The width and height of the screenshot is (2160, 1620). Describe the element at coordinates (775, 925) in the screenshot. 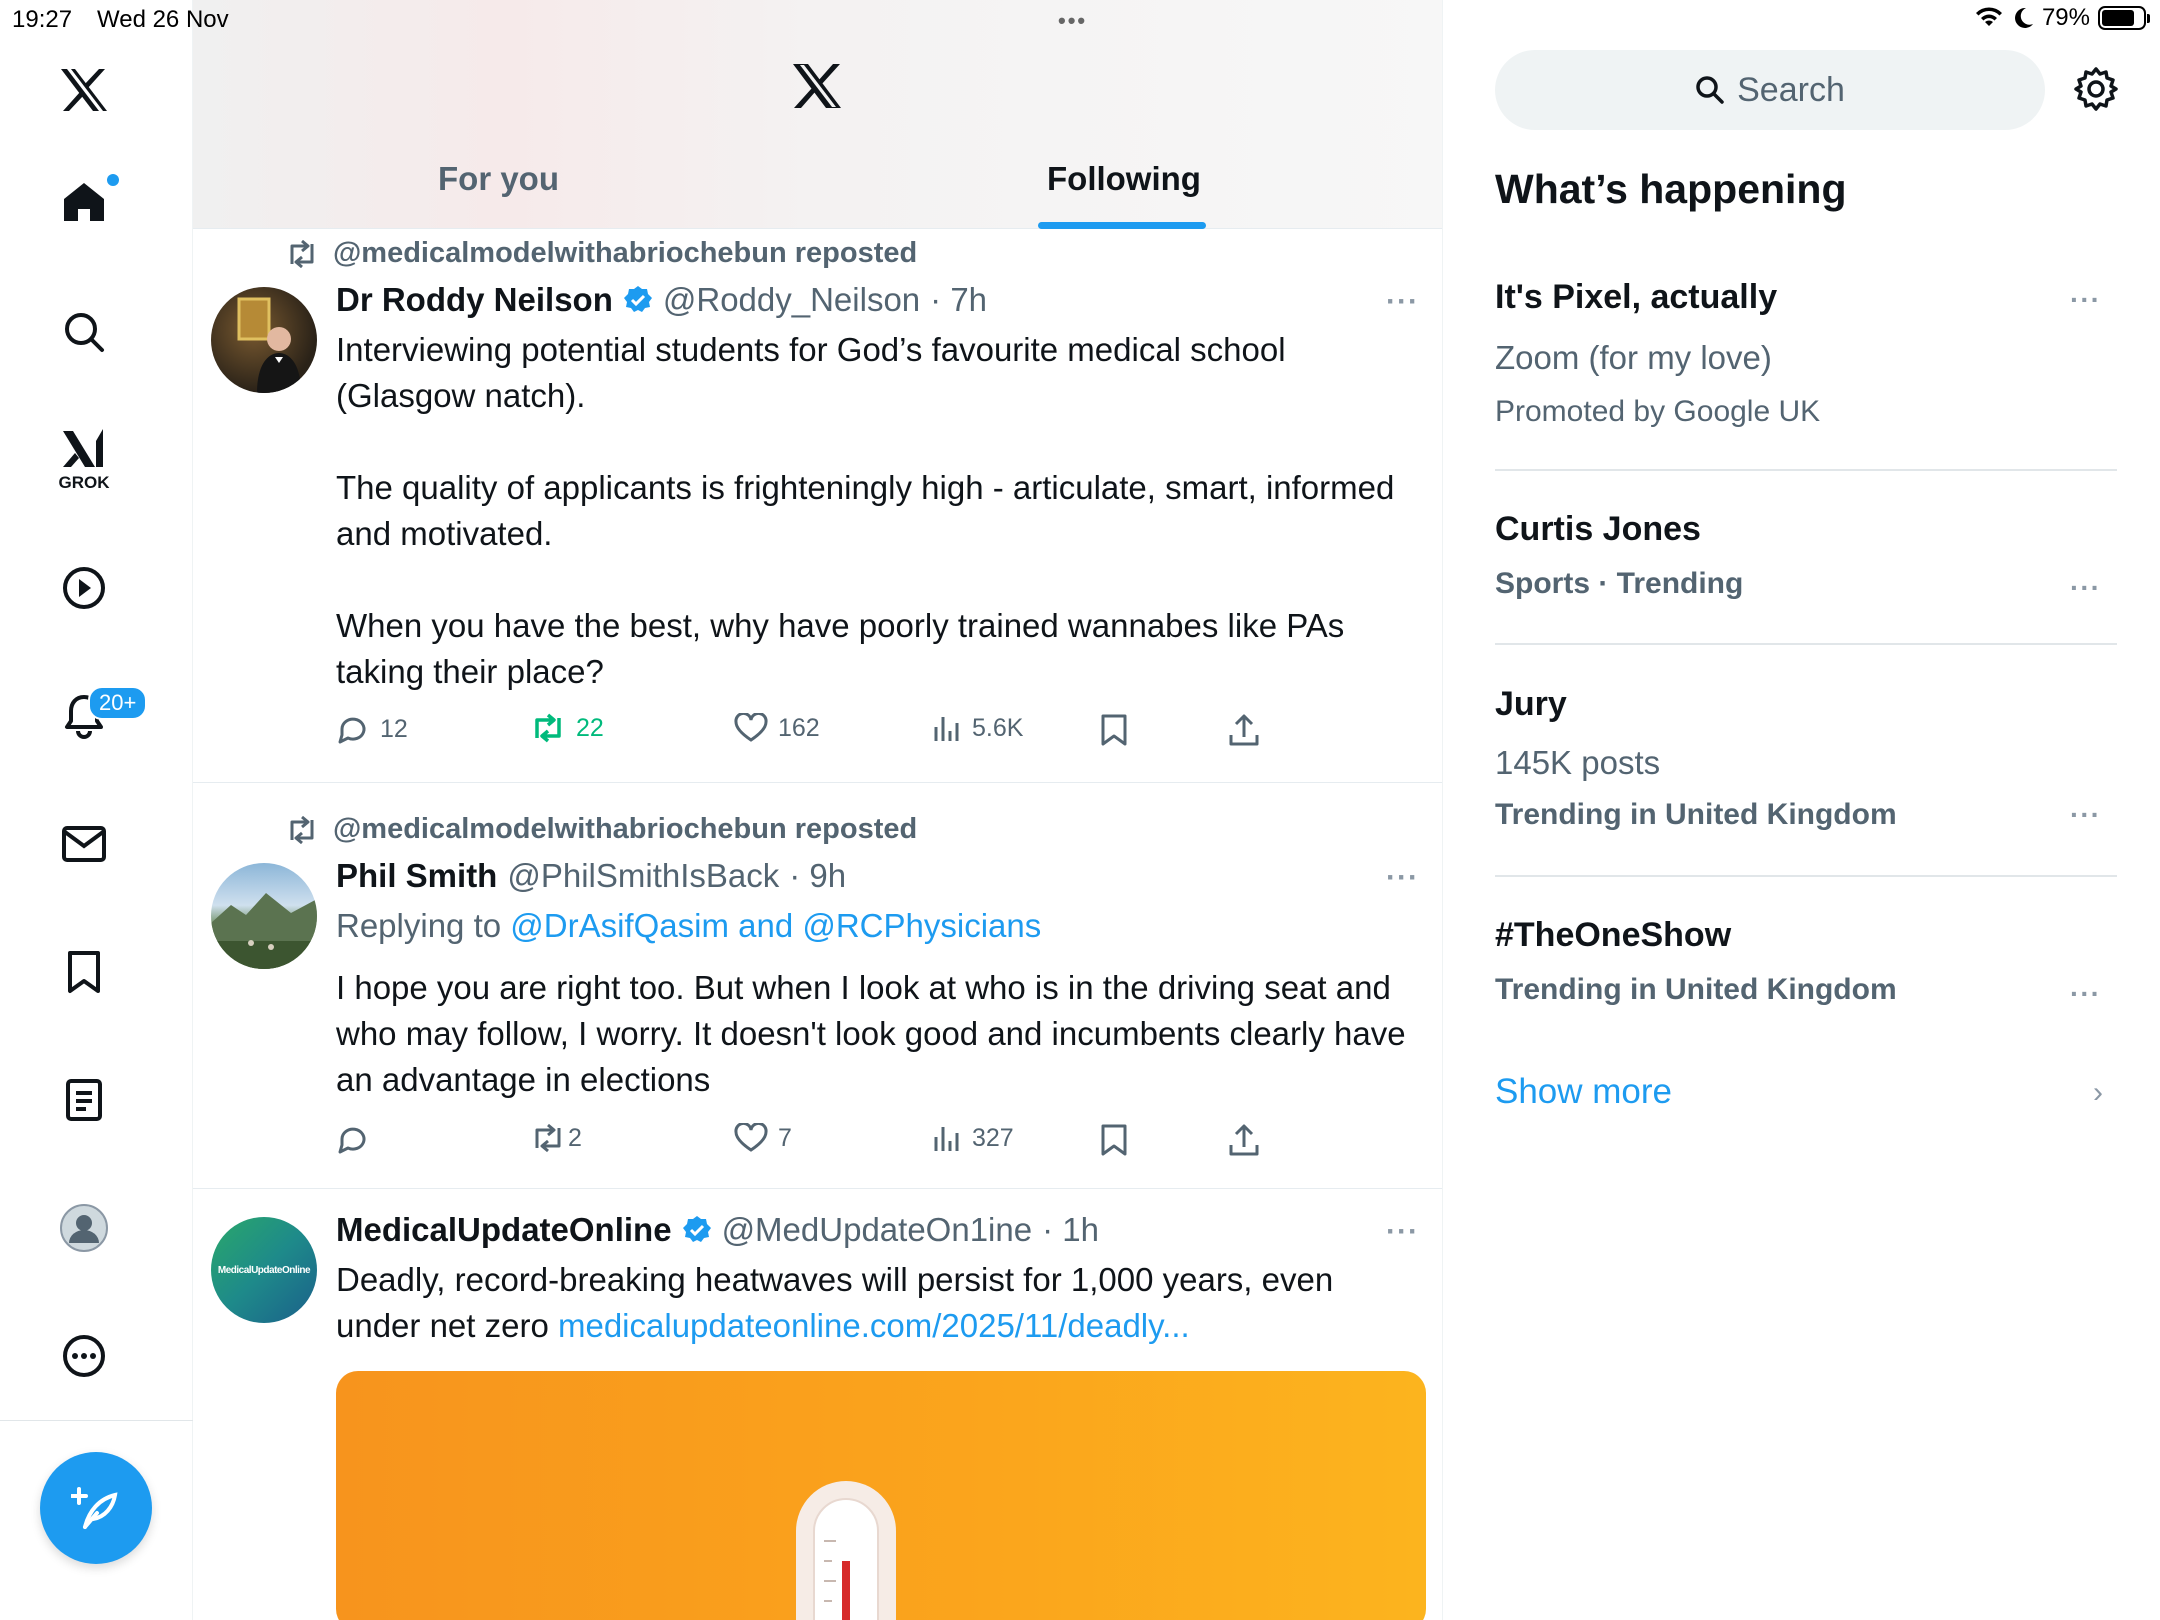

I see `replying-to-link: @DrAsifQasim and @RCPhysicians` at that location.